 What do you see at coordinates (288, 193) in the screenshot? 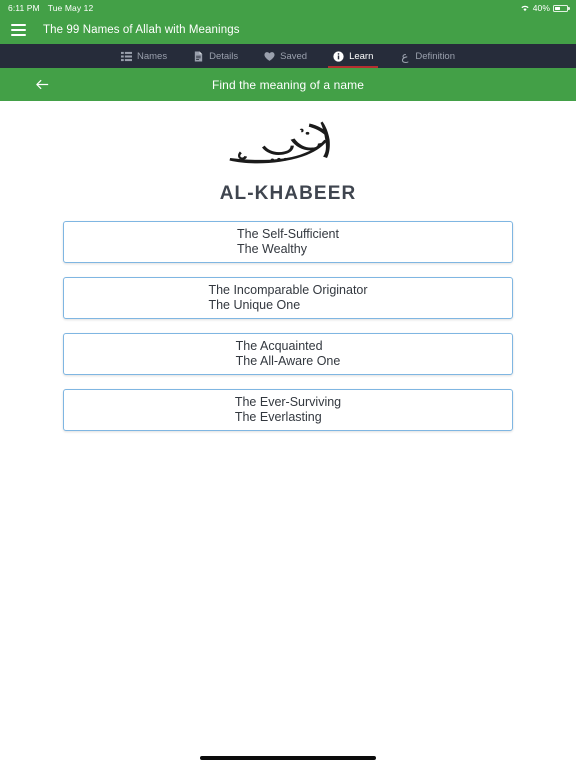
I see `page-title: AL-KHABEER` at bounding box center [288, 193].